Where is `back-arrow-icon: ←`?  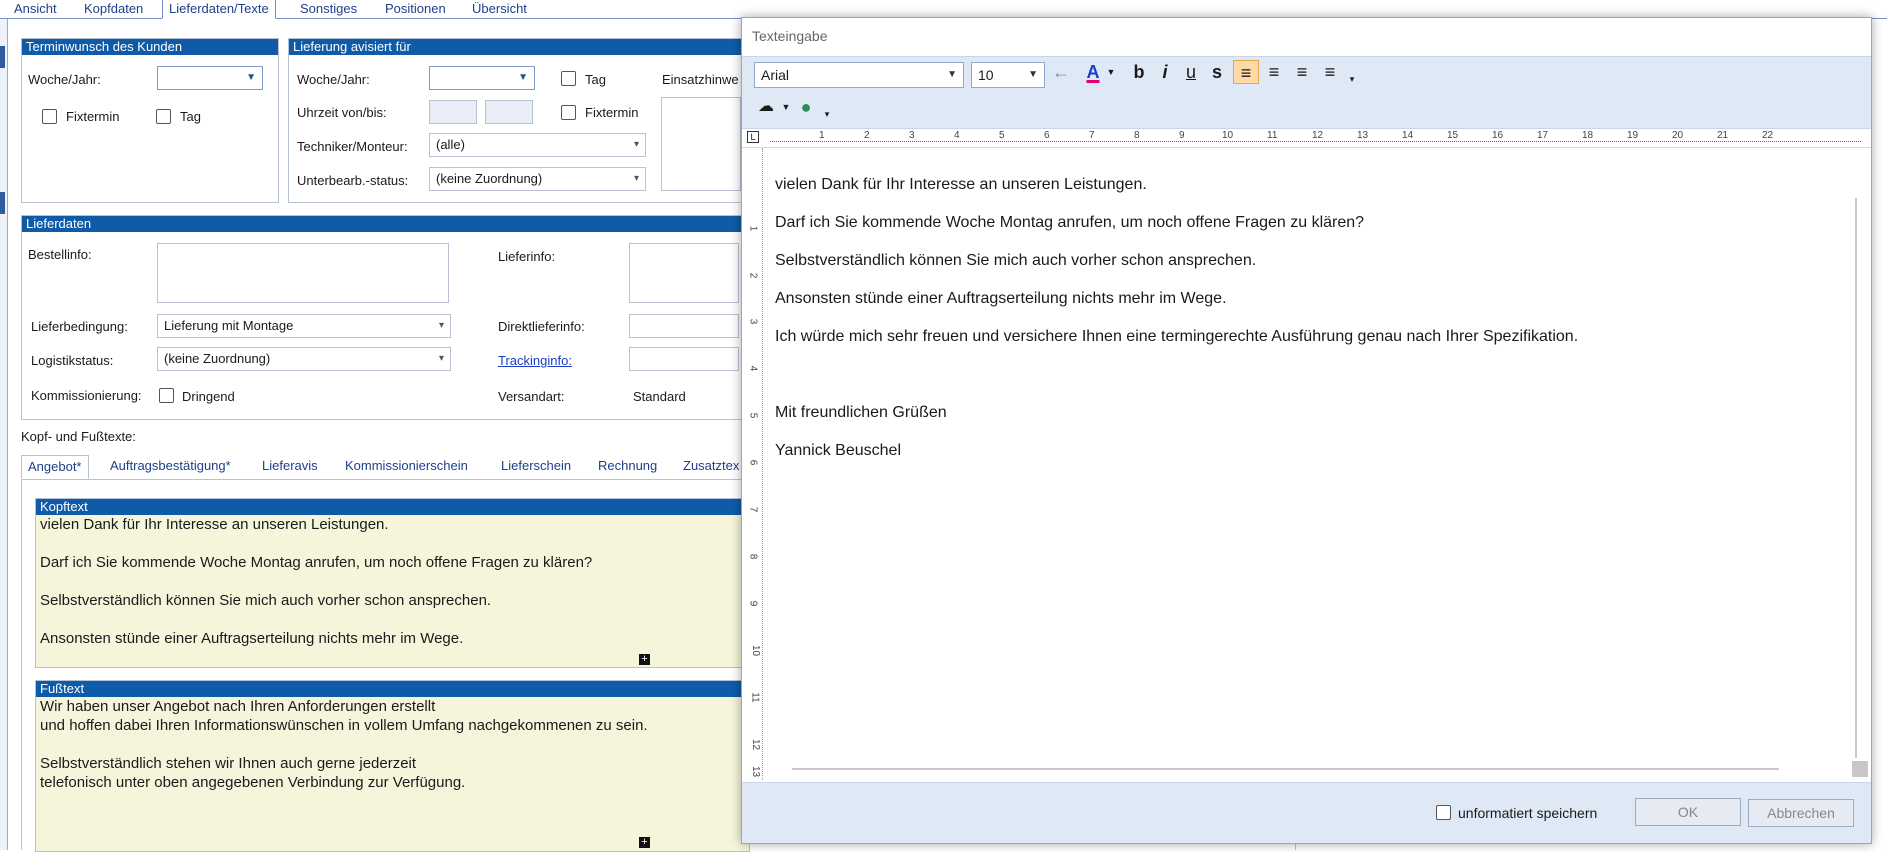 back-arrow-icon: ← is located at coordinates (1061, 72).